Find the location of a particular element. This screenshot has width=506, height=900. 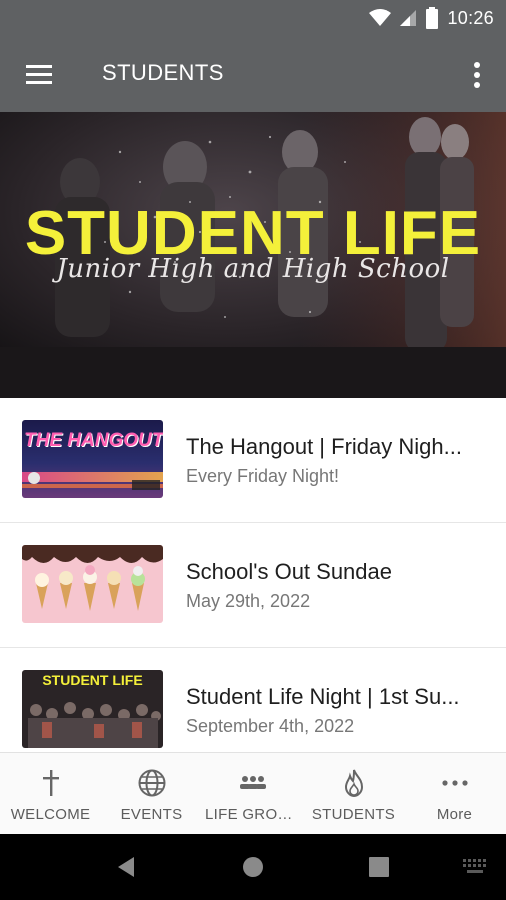

item-subtitle: May 29th, 2022 is located at coordinates (248, 601).